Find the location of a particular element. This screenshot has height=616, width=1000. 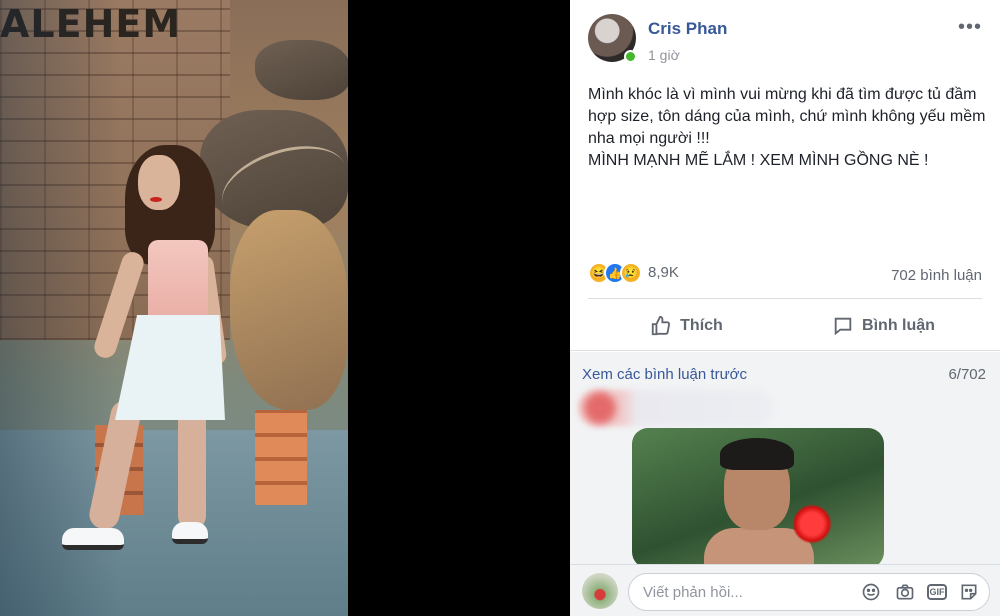

person-face is located at coordinates (159, 182).